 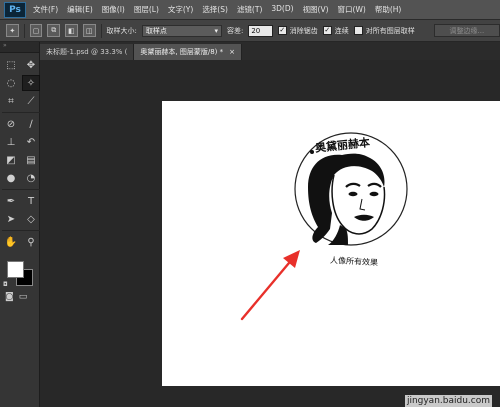 What do you see at coordinates (353, 194) in the screenshot?
I see `portrait-eye-left` at bounding box center [353, 194].